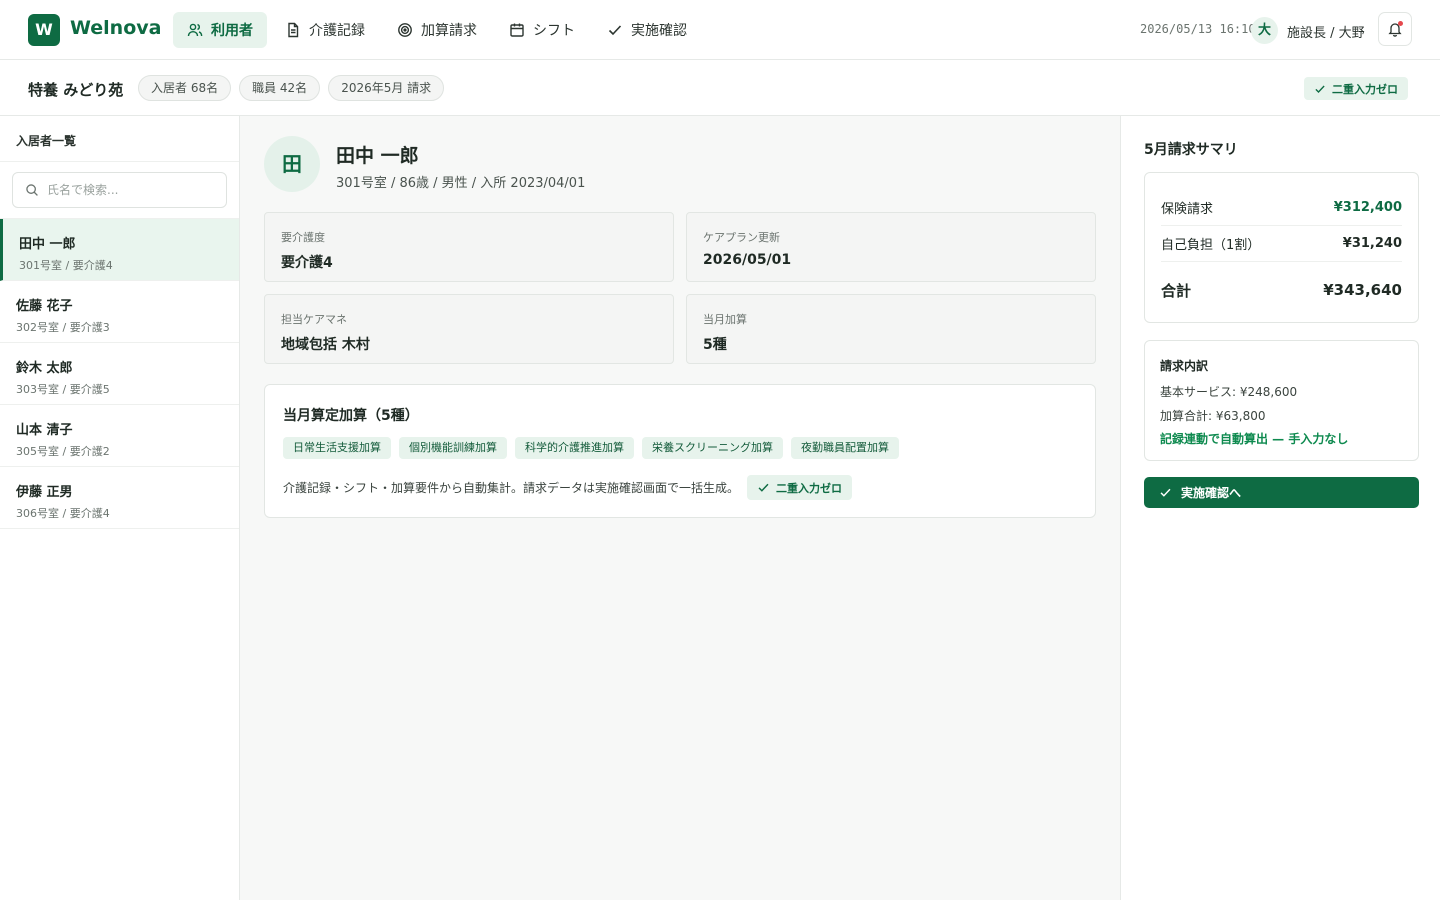  I want to click on zero-double-entry-badge: 二重入力ゼロ, so click(1356, 88).